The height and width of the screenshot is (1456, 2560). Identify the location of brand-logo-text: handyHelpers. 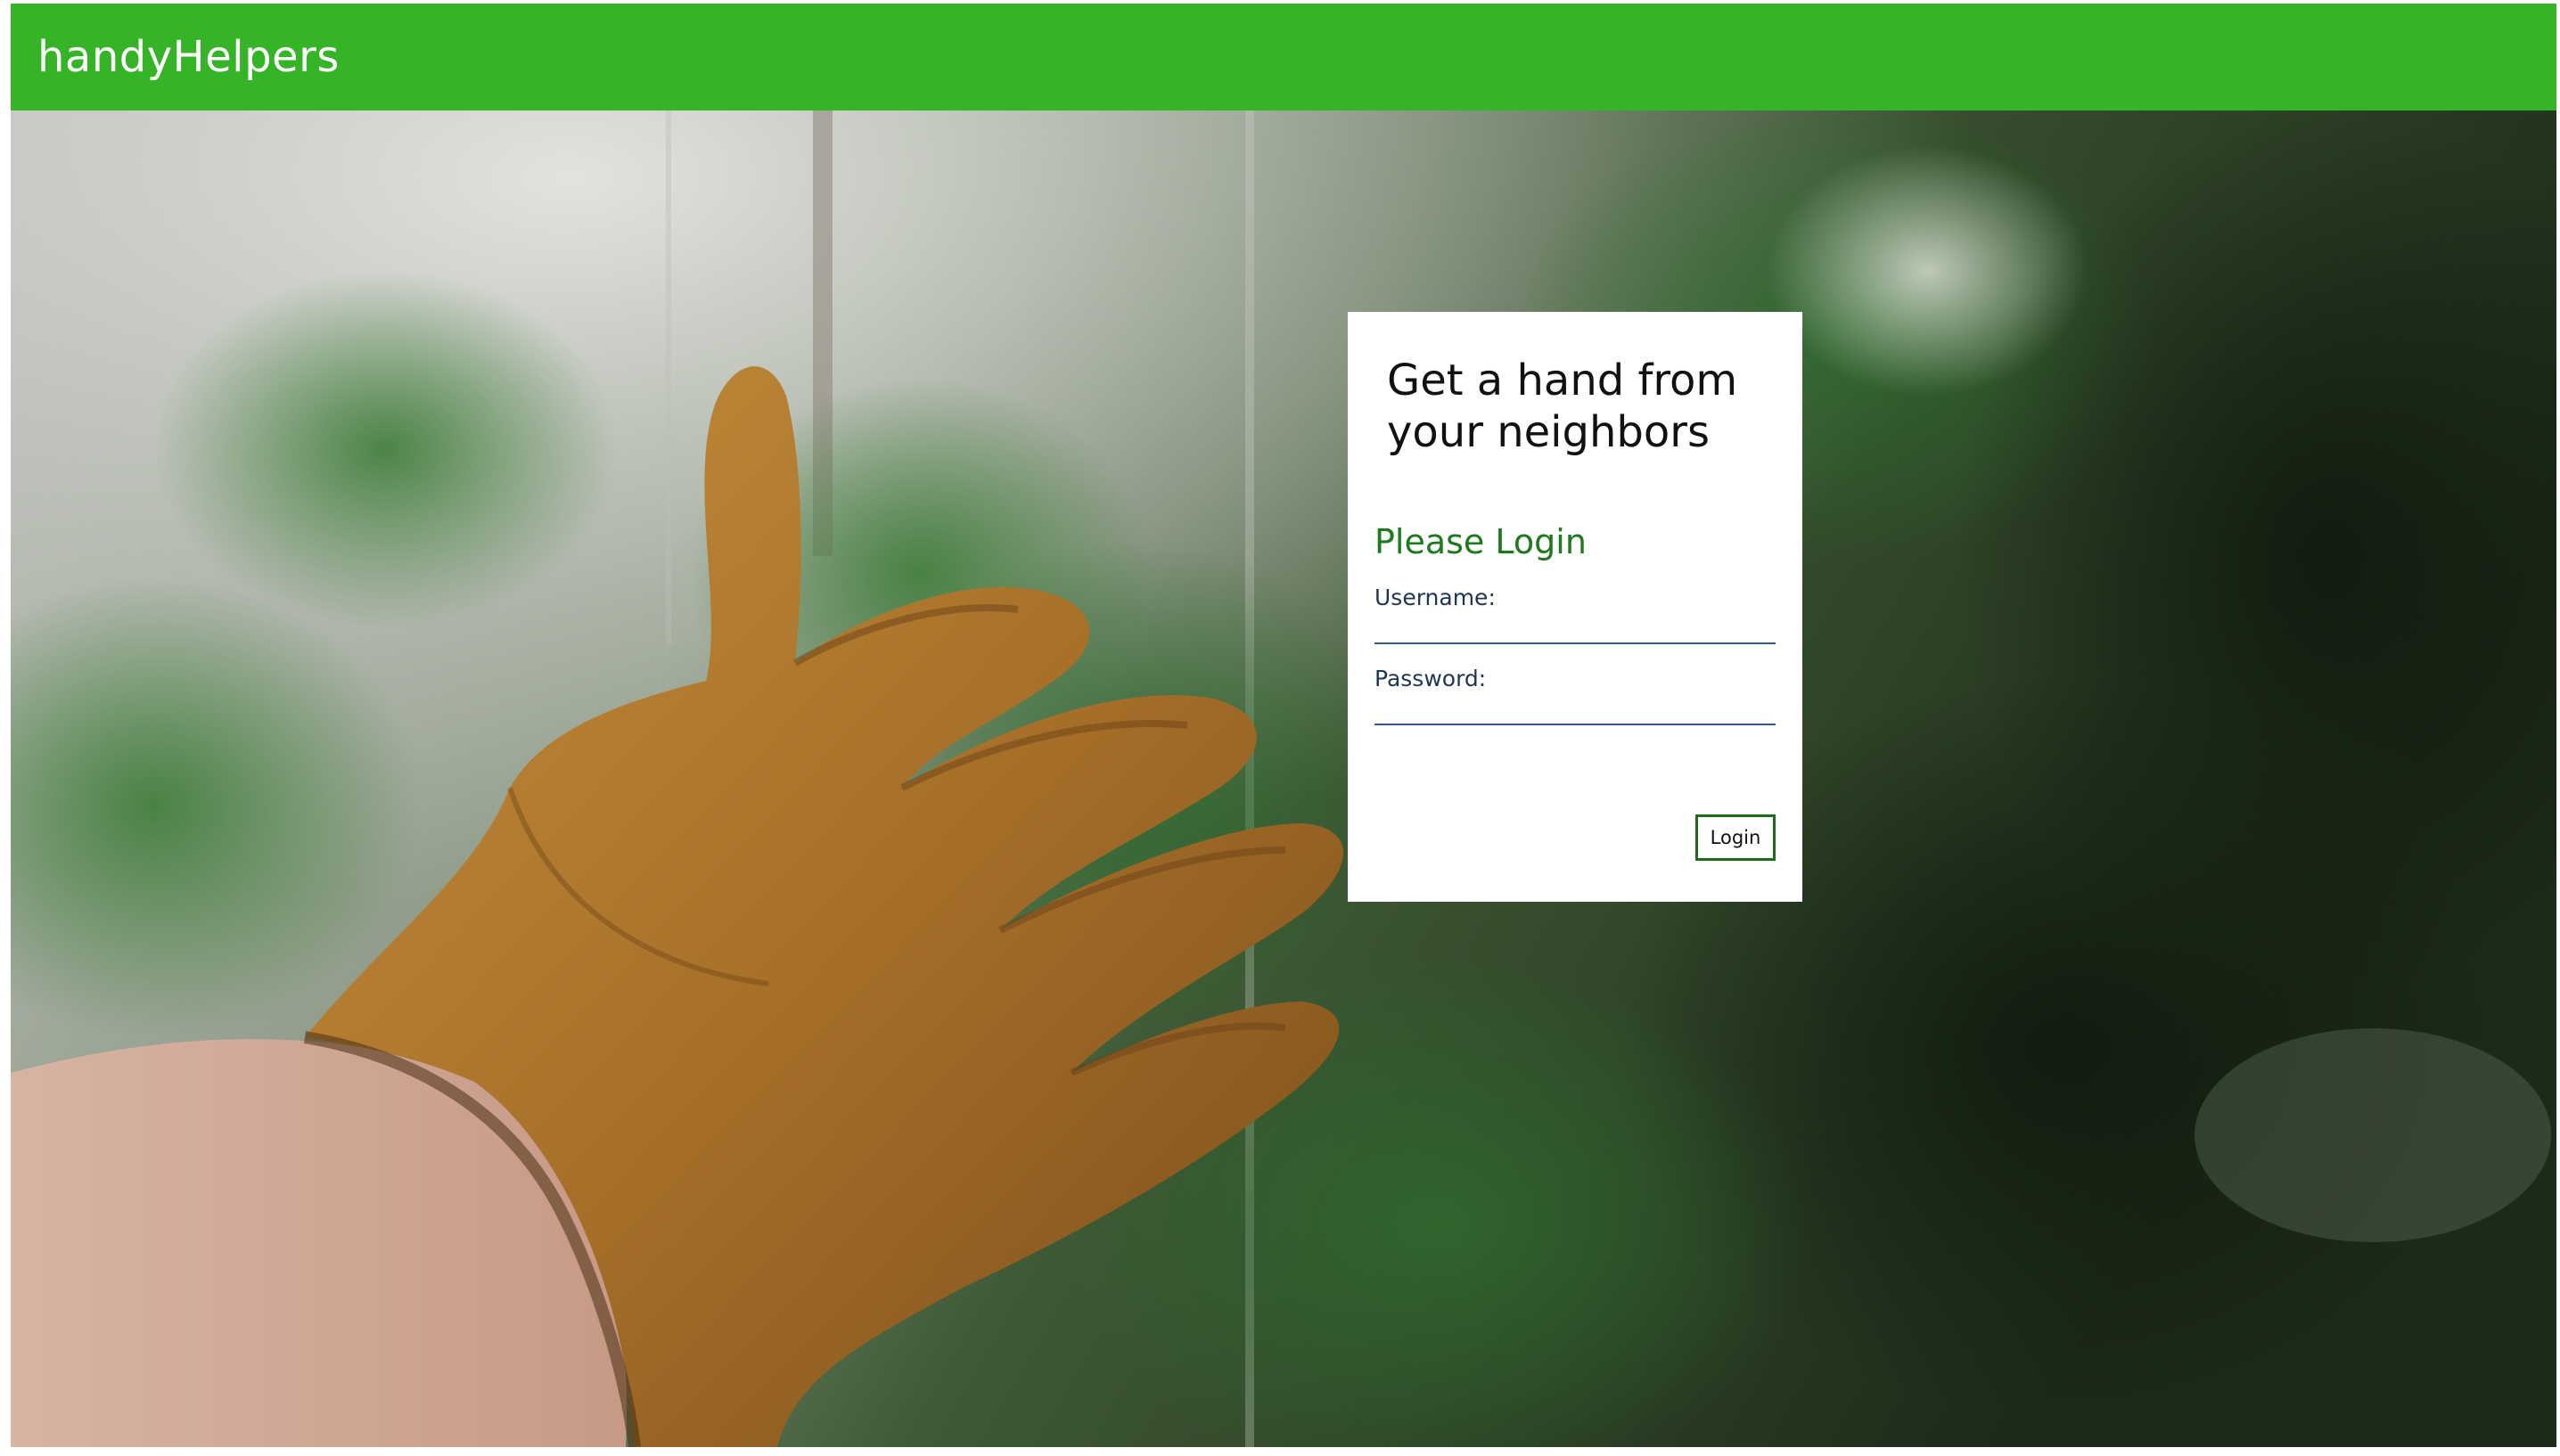
(188, 57).